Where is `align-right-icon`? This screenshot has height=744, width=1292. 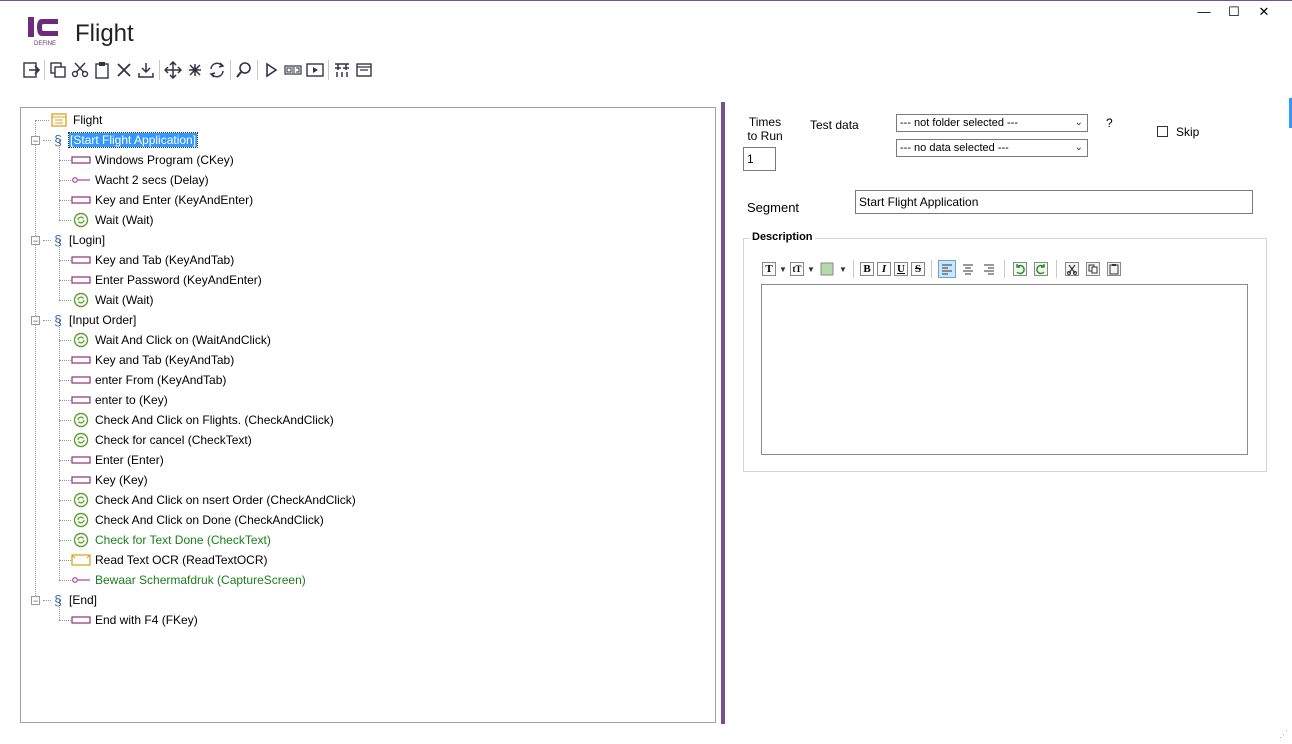 align-right-icon is located at coordinates (989, 269).